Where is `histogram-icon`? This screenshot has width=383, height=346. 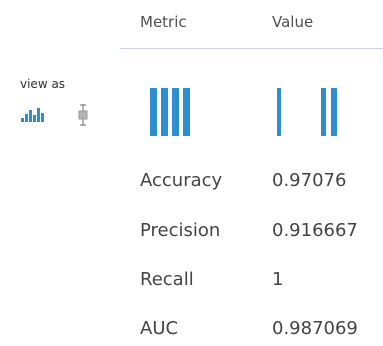 histogram-icon is located at coordinates (34, 116).